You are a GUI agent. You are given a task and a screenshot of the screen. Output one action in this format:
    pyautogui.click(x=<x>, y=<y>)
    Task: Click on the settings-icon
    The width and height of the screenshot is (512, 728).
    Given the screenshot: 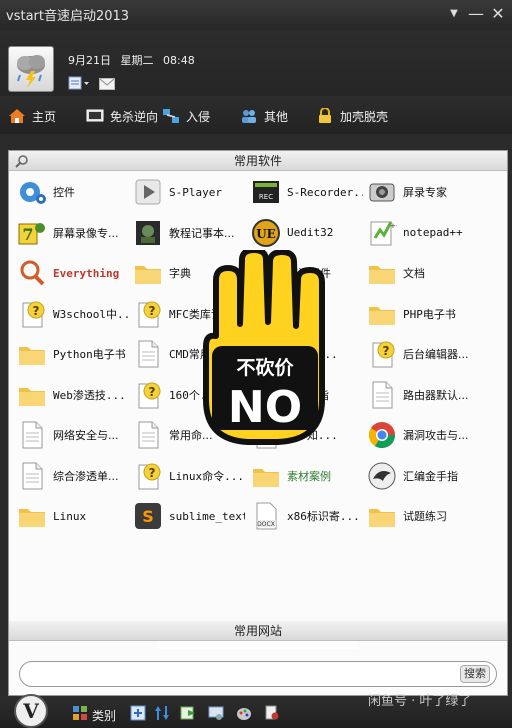 What is the action you would take?
    pyautogui.click(x=216, y=713)
    